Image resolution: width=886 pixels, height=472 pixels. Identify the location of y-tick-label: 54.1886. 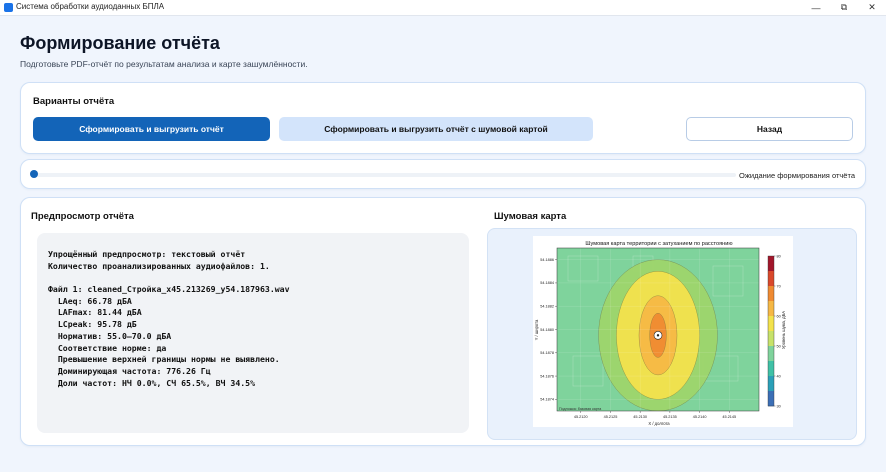
(547, 260).